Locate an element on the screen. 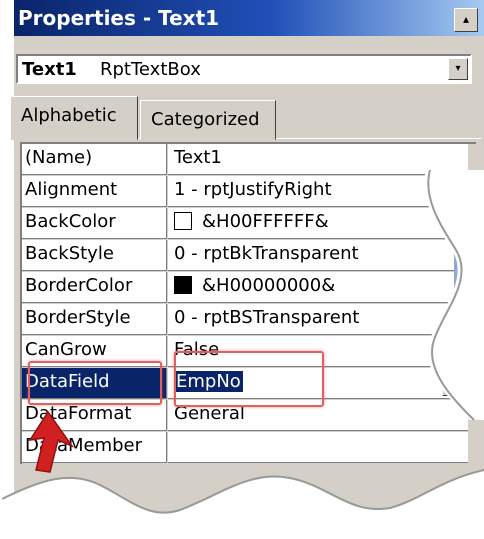  tab-alphabetic-label: Alphabetic is located at coordinates (69, 115).